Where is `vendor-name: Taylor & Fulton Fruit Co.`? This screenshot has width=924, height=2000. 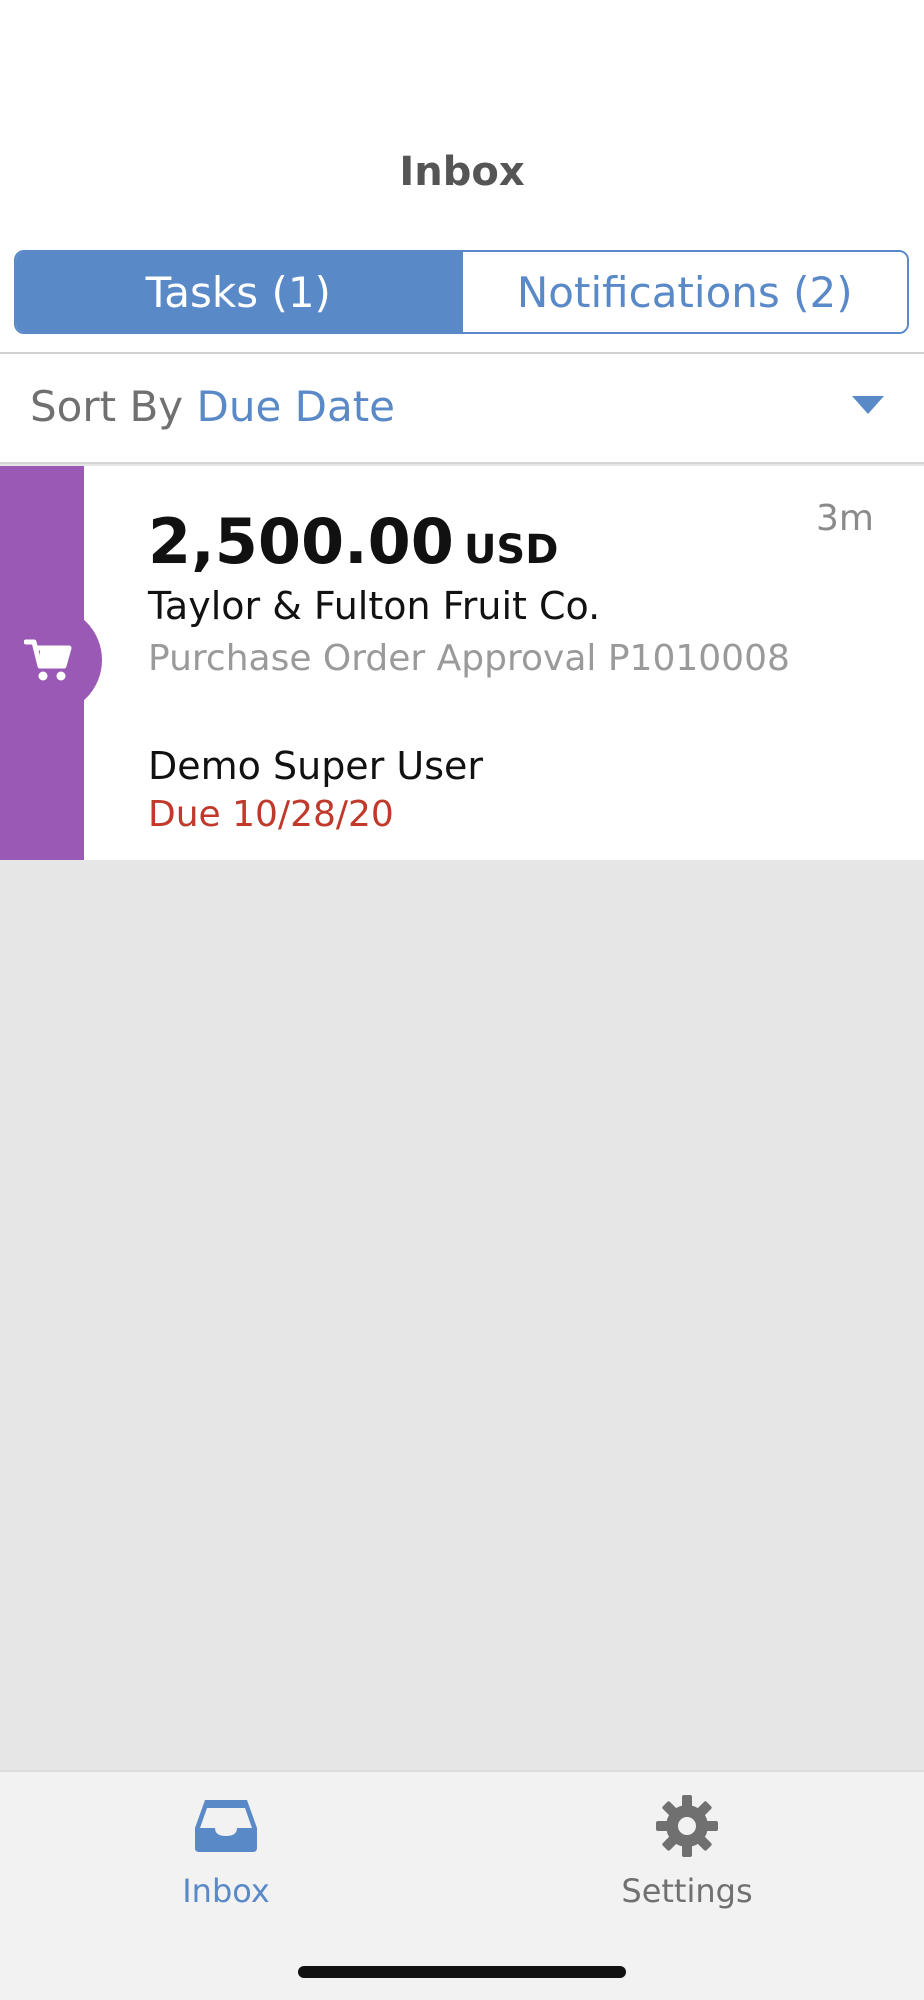 vendor-name: Taylor & Fulton Fruit Co. is located at coordinates (374, 606).